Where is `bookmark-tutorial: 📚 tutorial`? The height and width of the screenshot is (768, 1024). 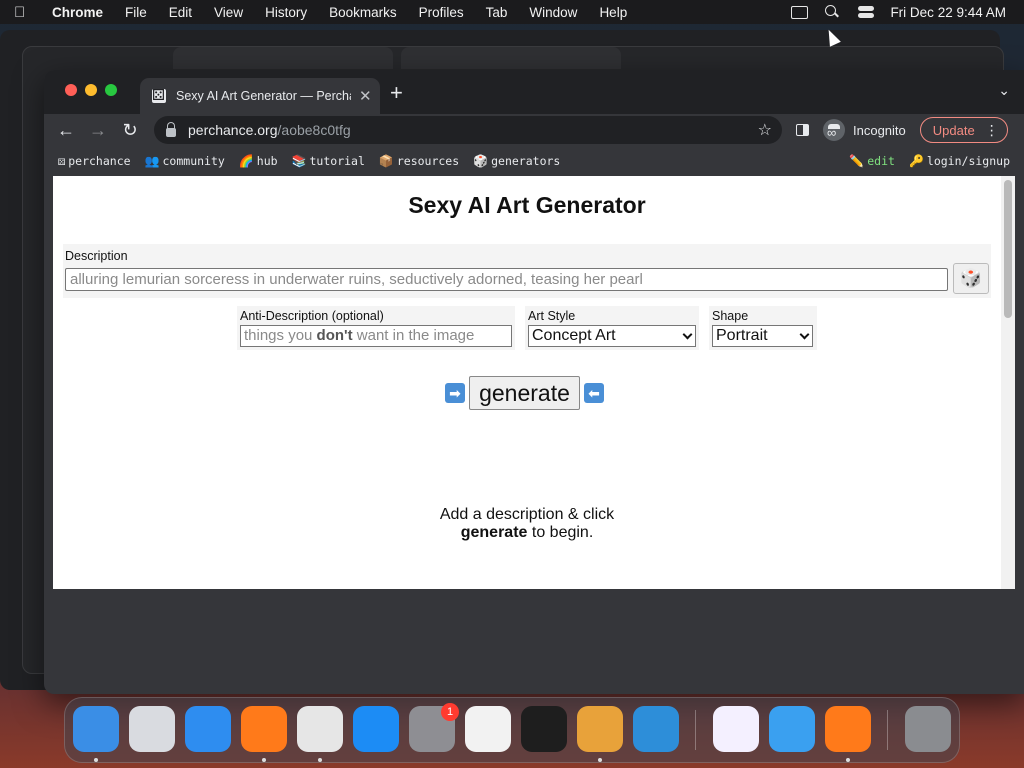
bookmark-tutorial: 📚 tutorial is located at coordinates (328, 161).